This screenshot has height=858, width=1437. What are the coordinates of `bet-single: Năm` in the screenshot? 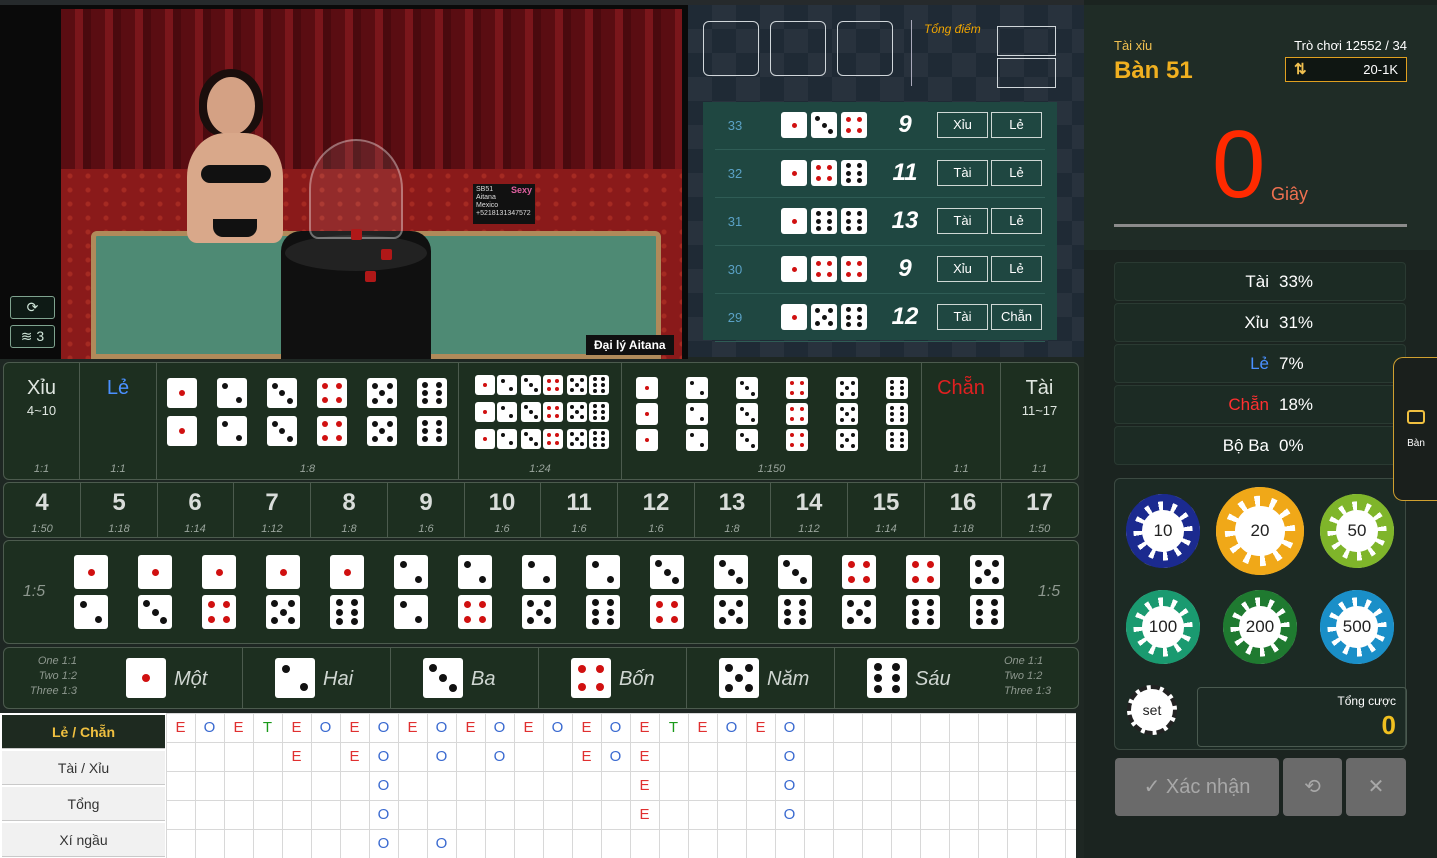 It's located at (760, 678).